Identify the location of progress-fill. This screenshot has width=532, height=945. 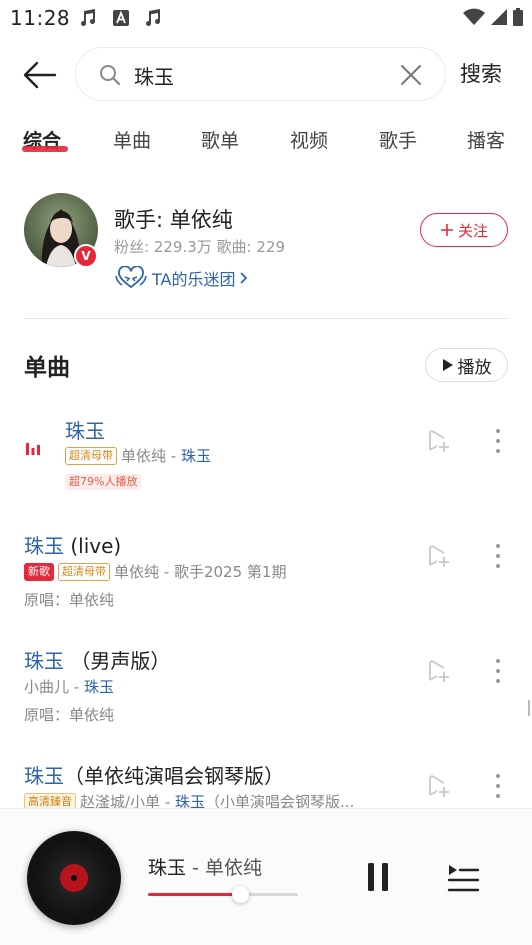
(194, 894).